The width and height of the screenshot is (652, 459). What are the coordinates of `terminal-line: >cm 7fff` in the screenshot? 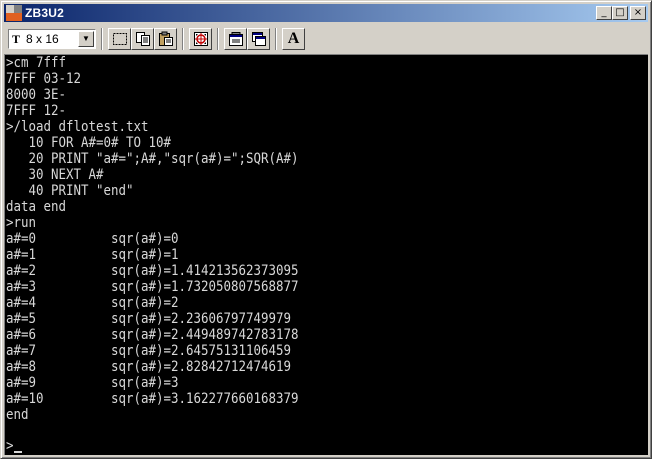 It's located at (36, 63).